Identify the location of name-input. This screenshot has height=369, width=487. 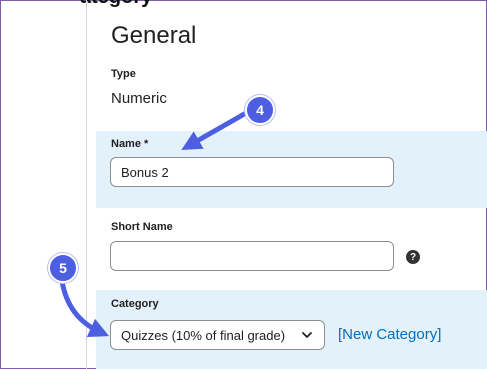
(252, 172).